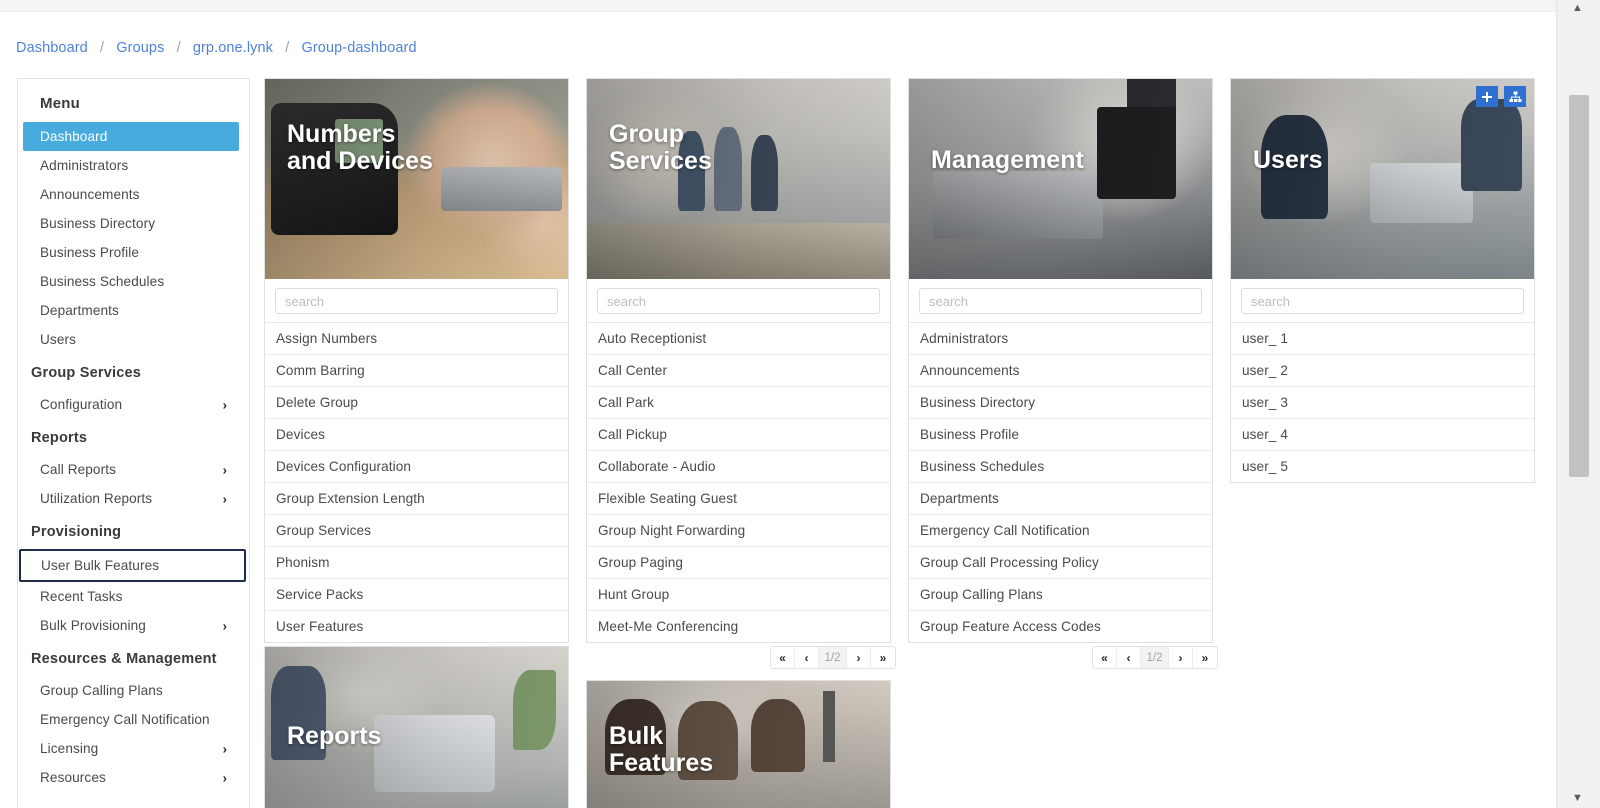  I want to click on card-title: Bulk Features, so click(661, 749).